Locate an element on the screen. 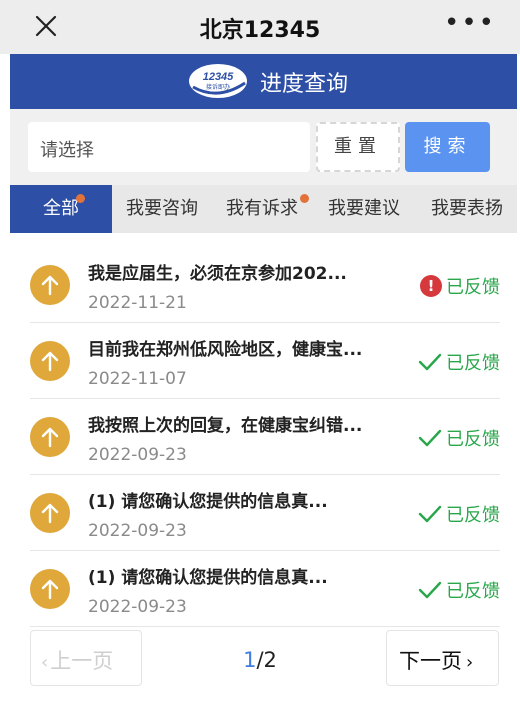 This screenshot has height=701, width=520. category-select: 请选择 is located at coordinates (169, 147).